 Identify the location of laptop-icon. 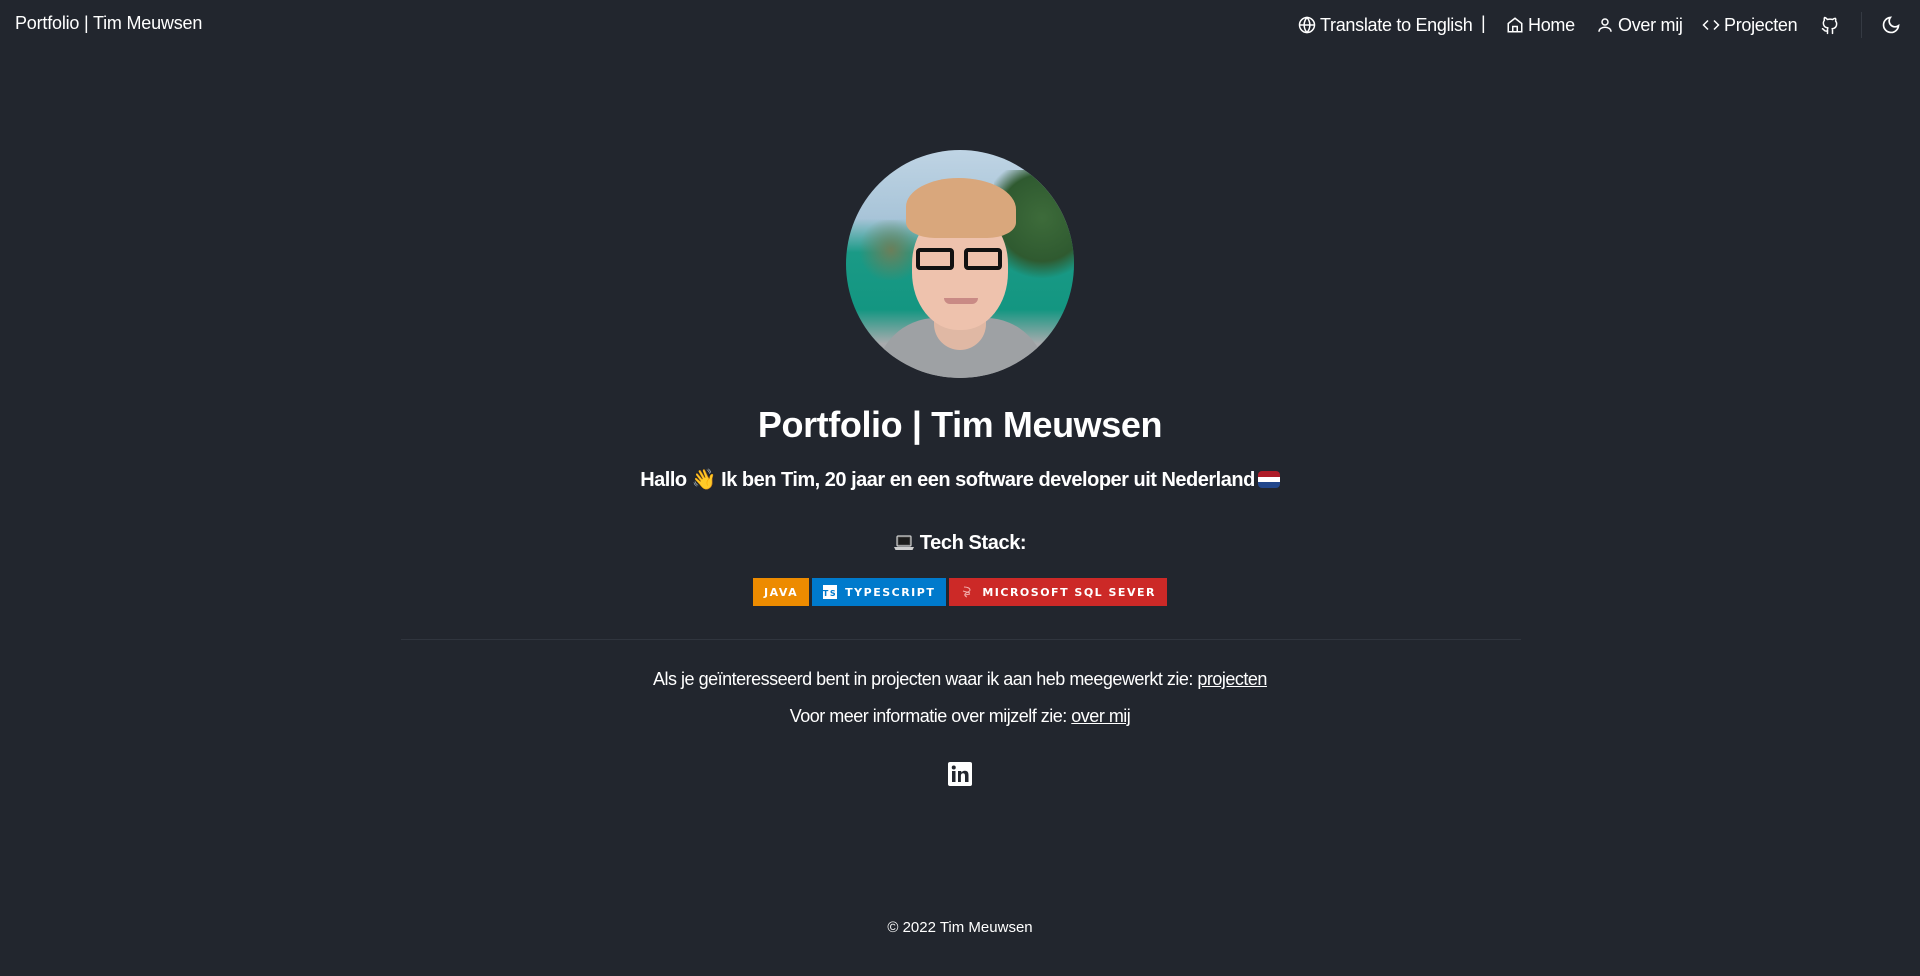
(903, 542).